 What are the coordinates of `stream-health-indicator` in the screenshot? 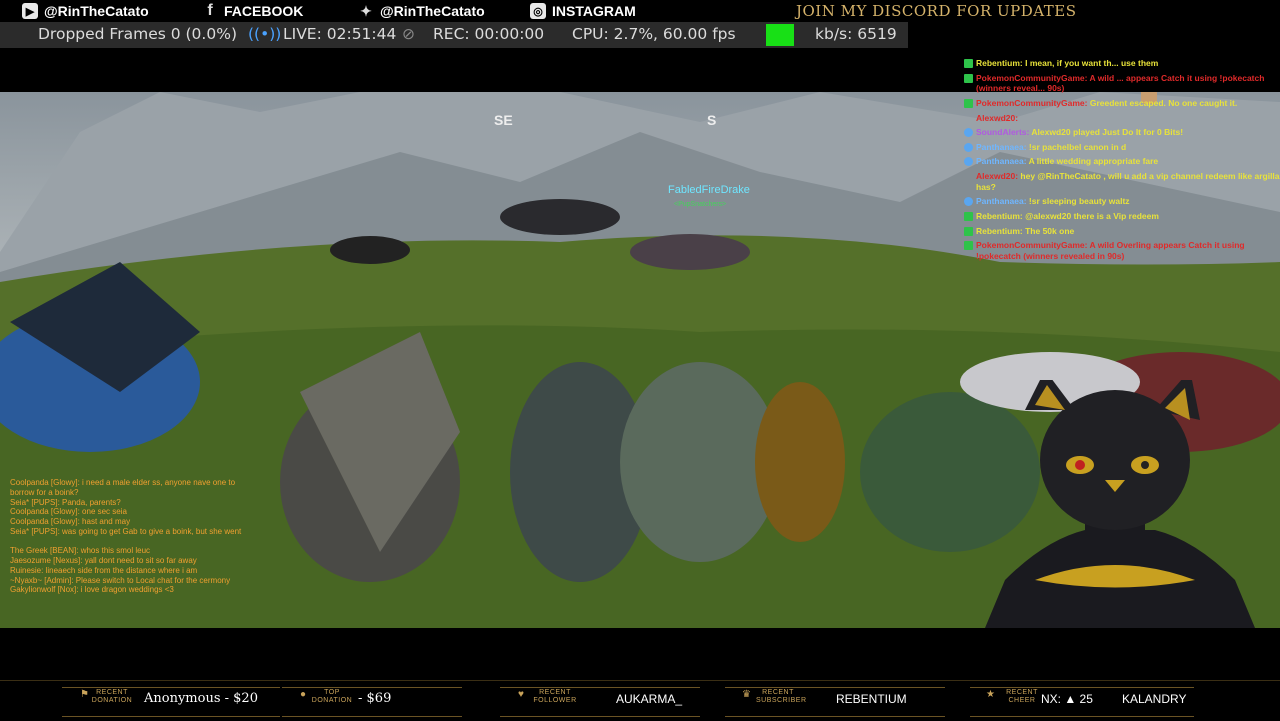 It's located at (780, 35).